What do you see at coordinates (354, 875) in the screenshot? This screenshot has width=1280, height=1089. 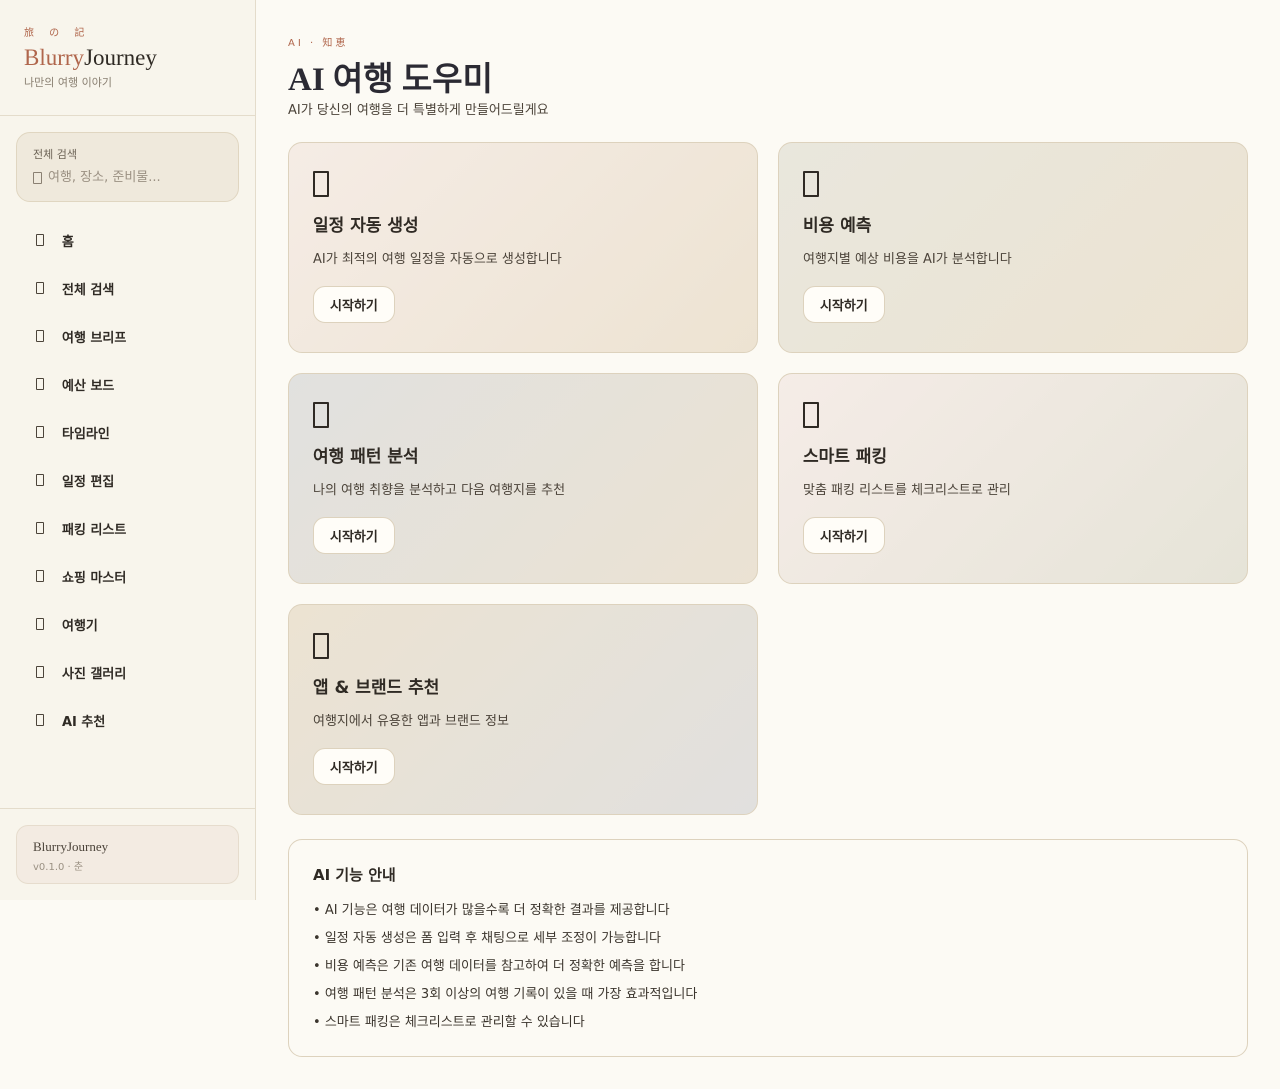 I see `guide-title: AI 기능 안내` at bounding box center [354, 875].